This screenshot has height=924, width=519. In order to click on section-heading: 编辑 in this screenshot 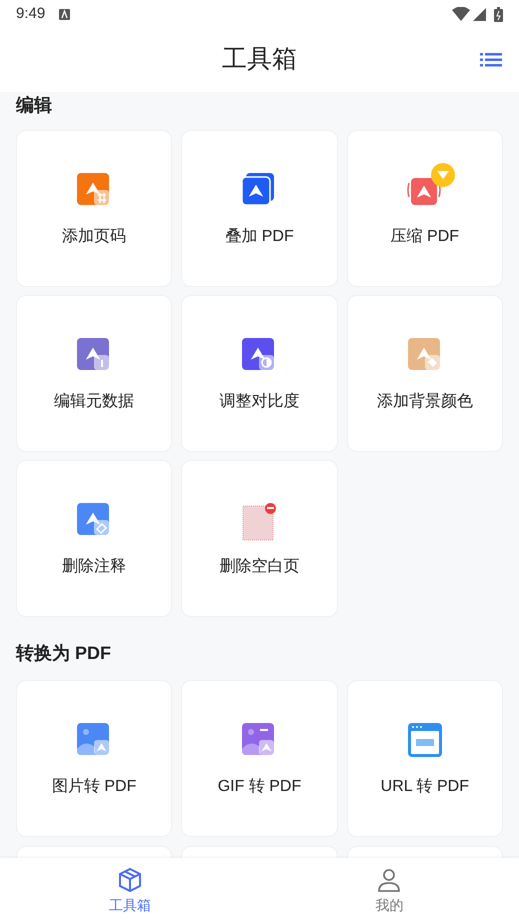, I will do `click(34, 105)`.